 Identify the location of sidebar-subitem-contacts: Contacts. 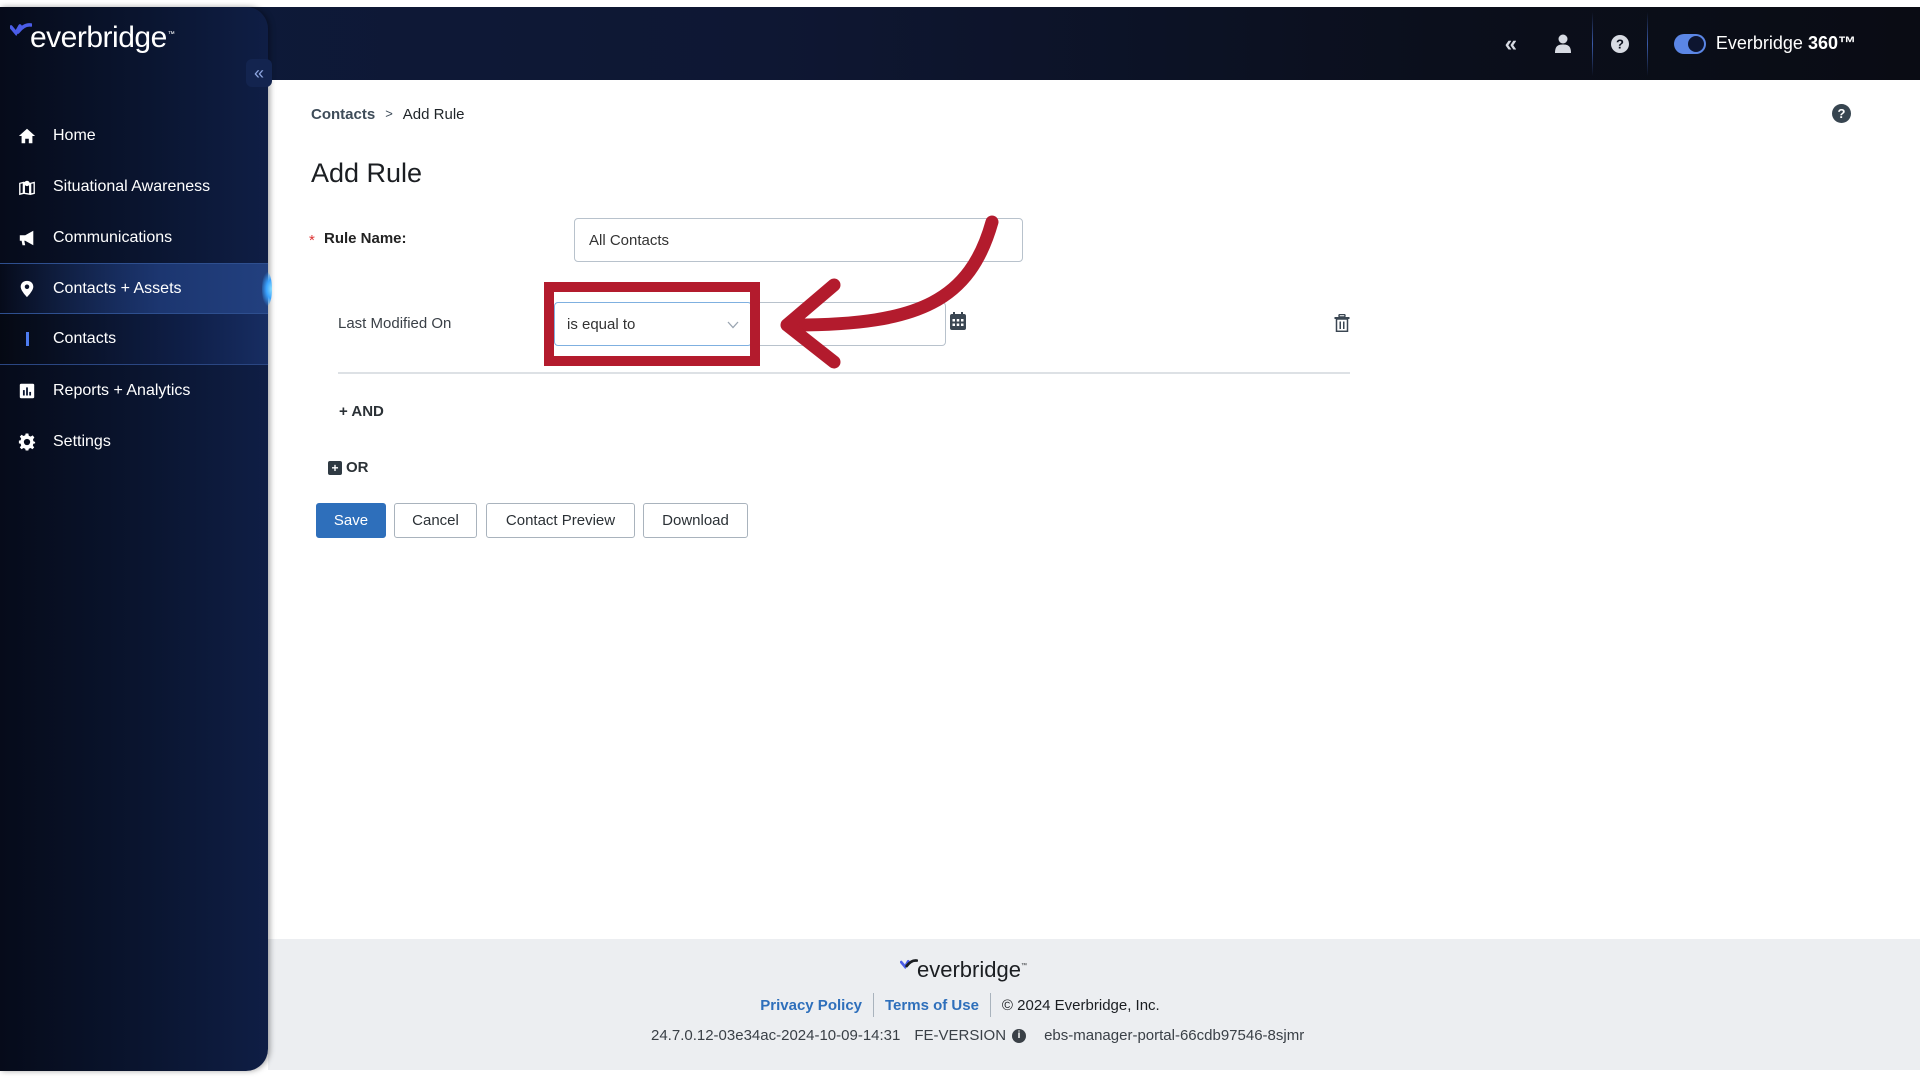
(134, 339).